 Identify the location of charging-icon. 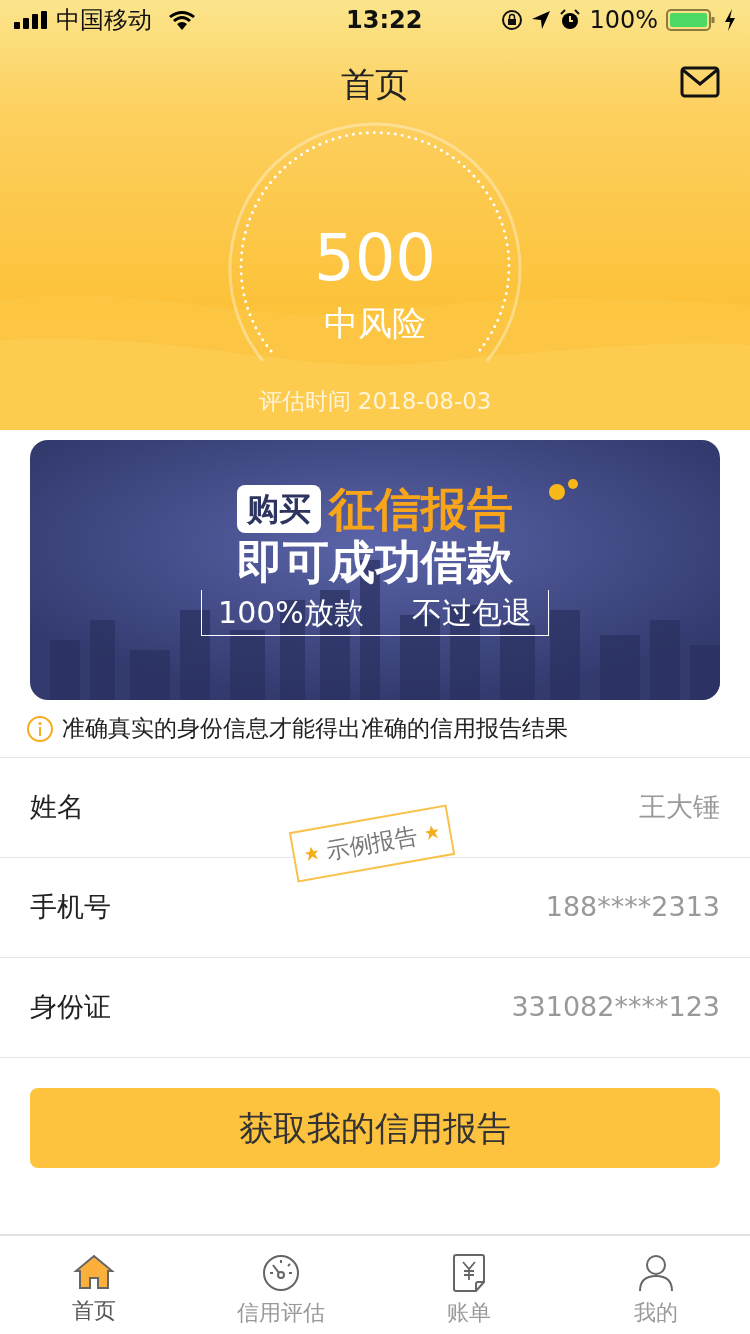
(730, 20).